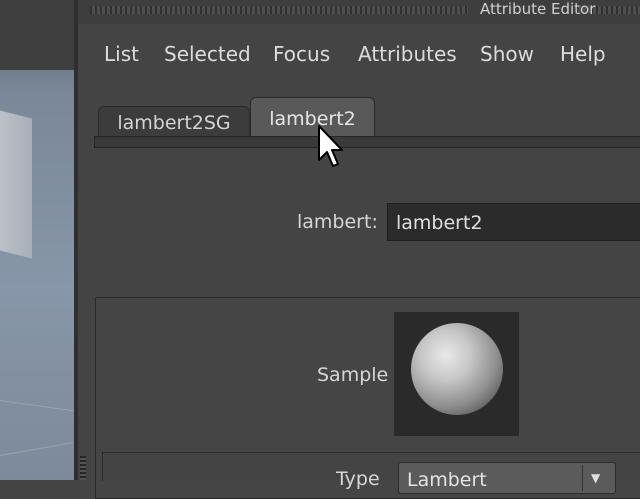 Image resolution: width=640 pixels, height=499 pixels. I want to click on material-name-field: lambert2, so click(513, 222).